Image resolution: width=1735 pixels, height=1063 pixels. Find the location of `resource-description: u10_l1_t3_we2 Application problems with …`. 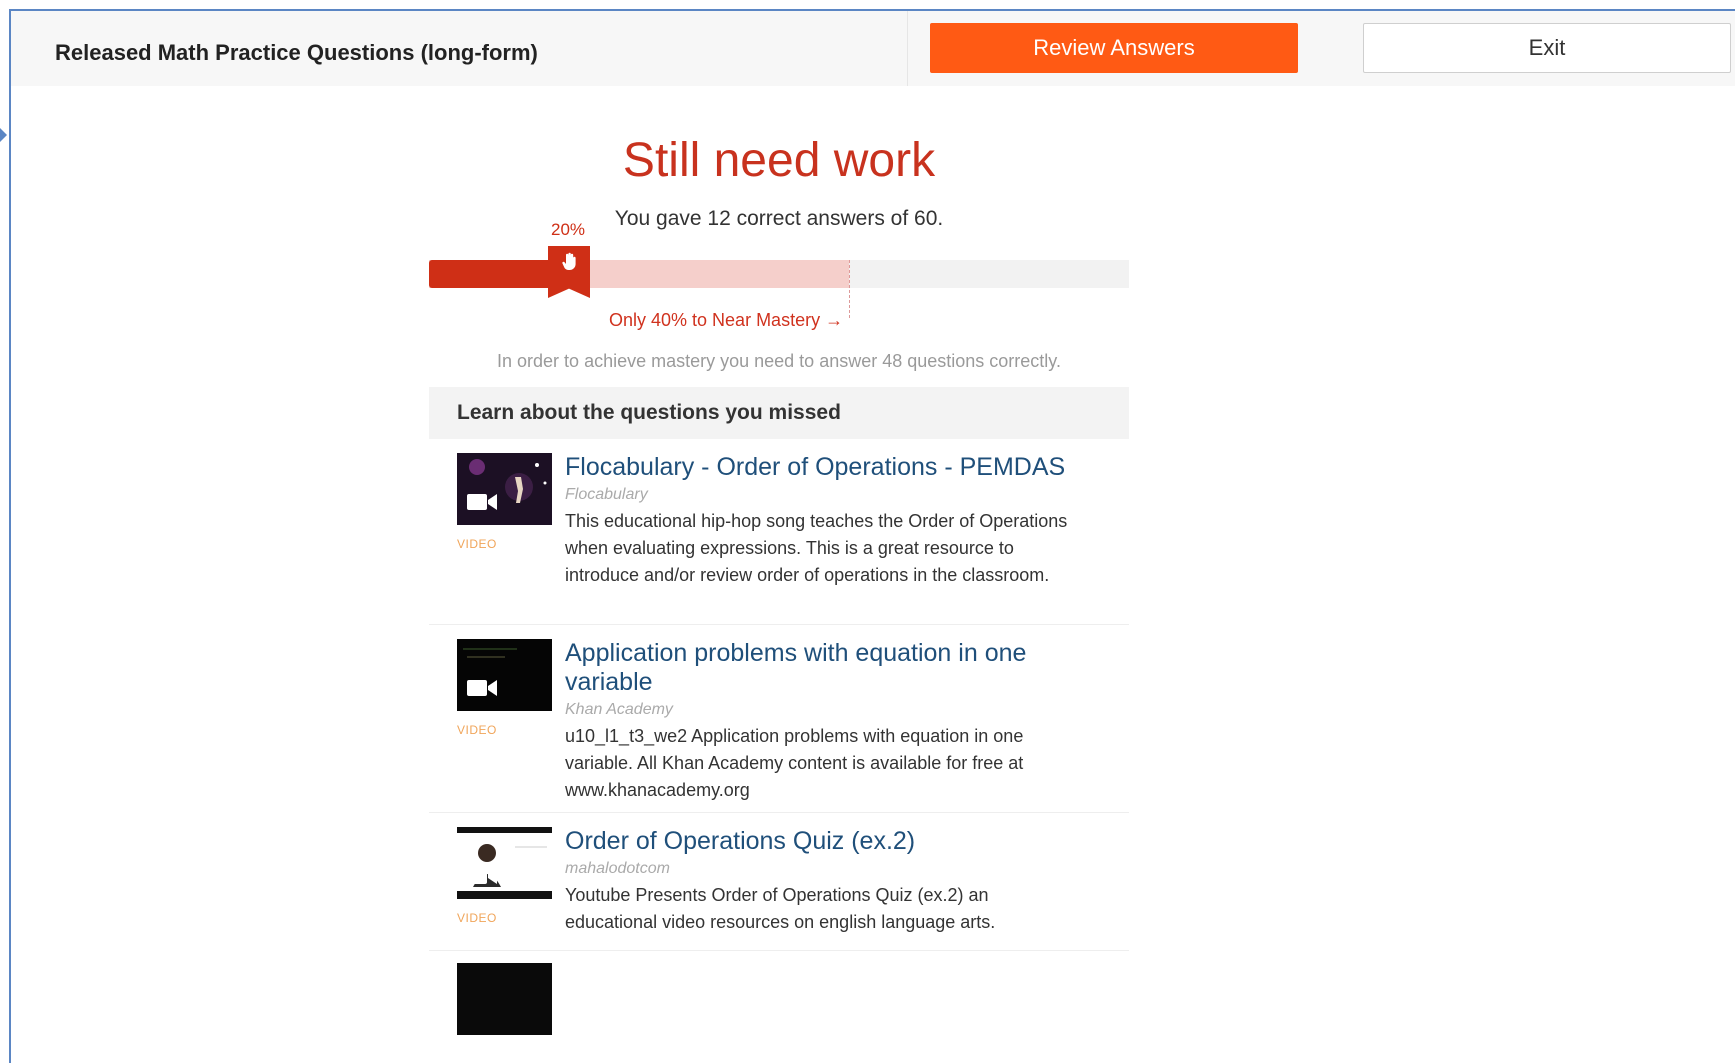

resource-description: u10_l1_t3_we2 Application problems with … is located at coordinates (794, 763).